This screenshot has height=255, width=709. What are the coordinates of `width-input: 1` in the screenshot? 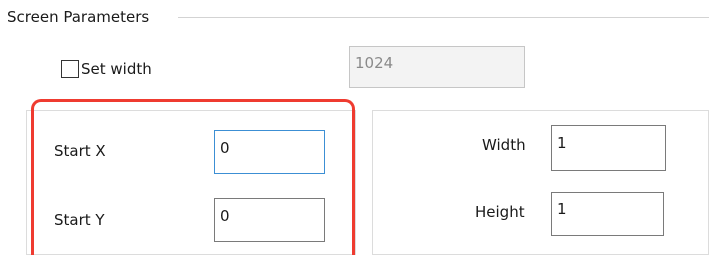 It's located at (608, 148).